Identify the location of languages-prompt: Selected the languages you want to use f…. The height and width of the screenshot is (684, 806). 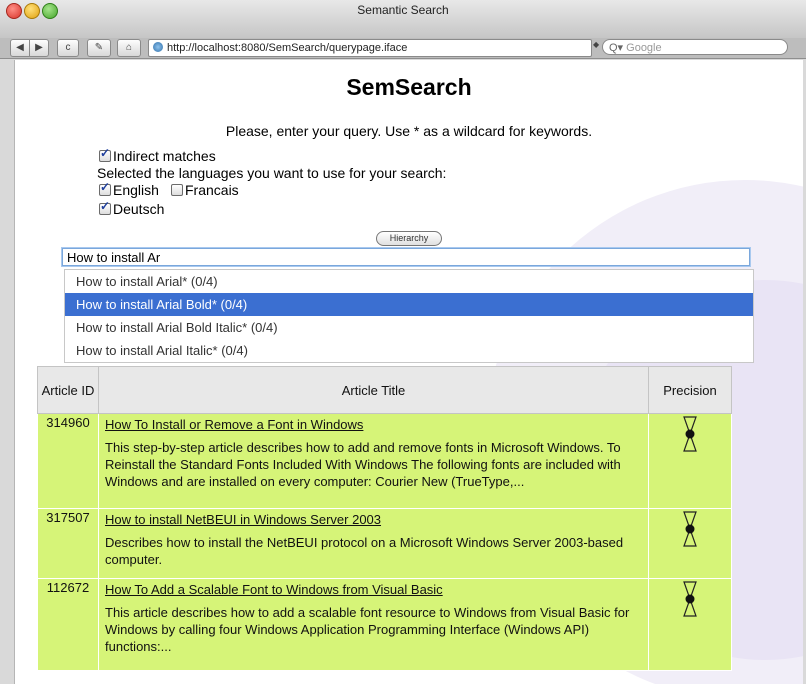
(272, 173).